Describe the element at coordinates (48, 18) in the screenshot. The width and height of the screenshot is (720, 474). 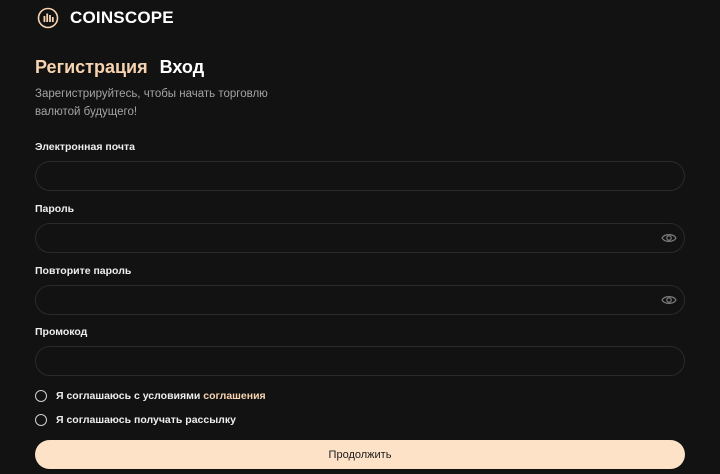
I see `bar-chart-circle-icon` at that location.